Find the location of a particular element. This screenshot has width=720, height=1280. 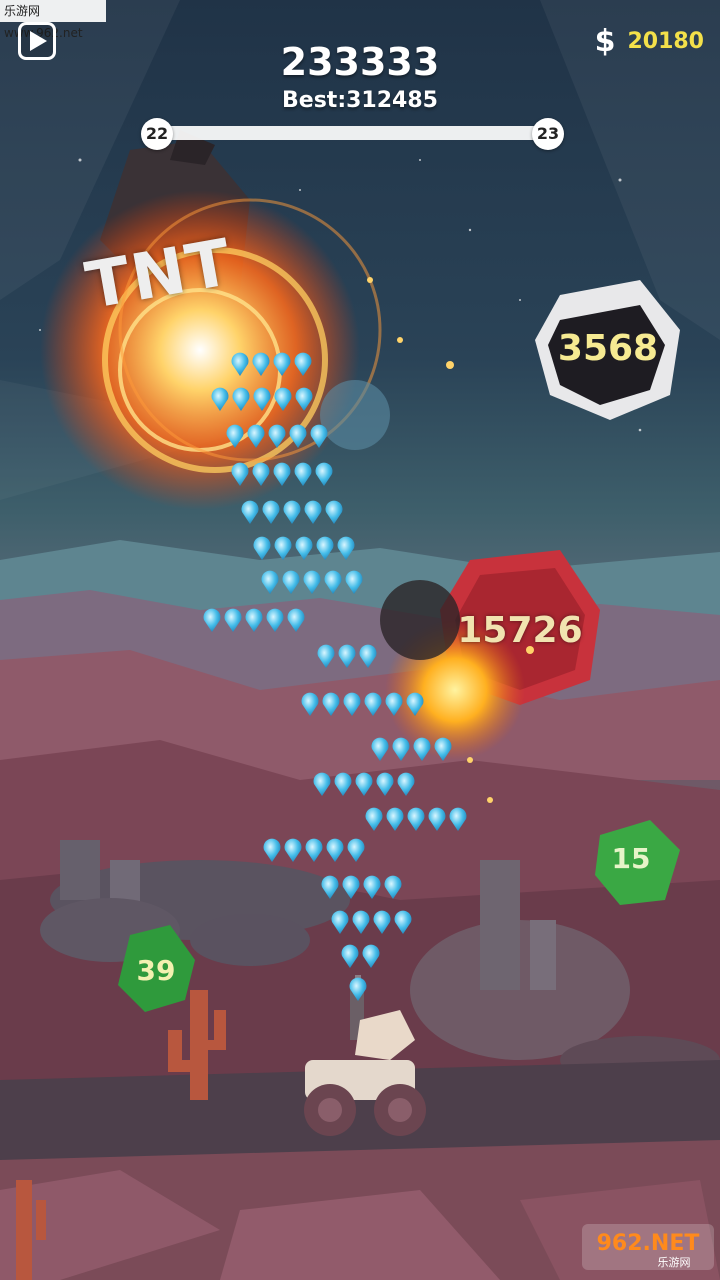

best-score: Best:312485 is located at coordinates (360, 100).